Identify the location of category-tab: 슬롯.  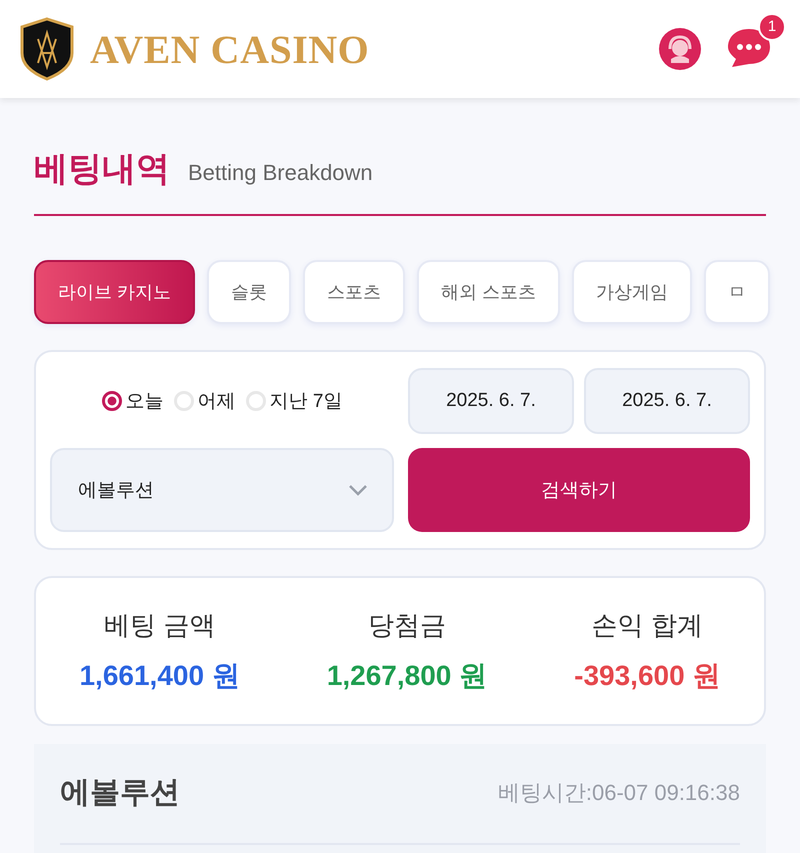
(249, 292).